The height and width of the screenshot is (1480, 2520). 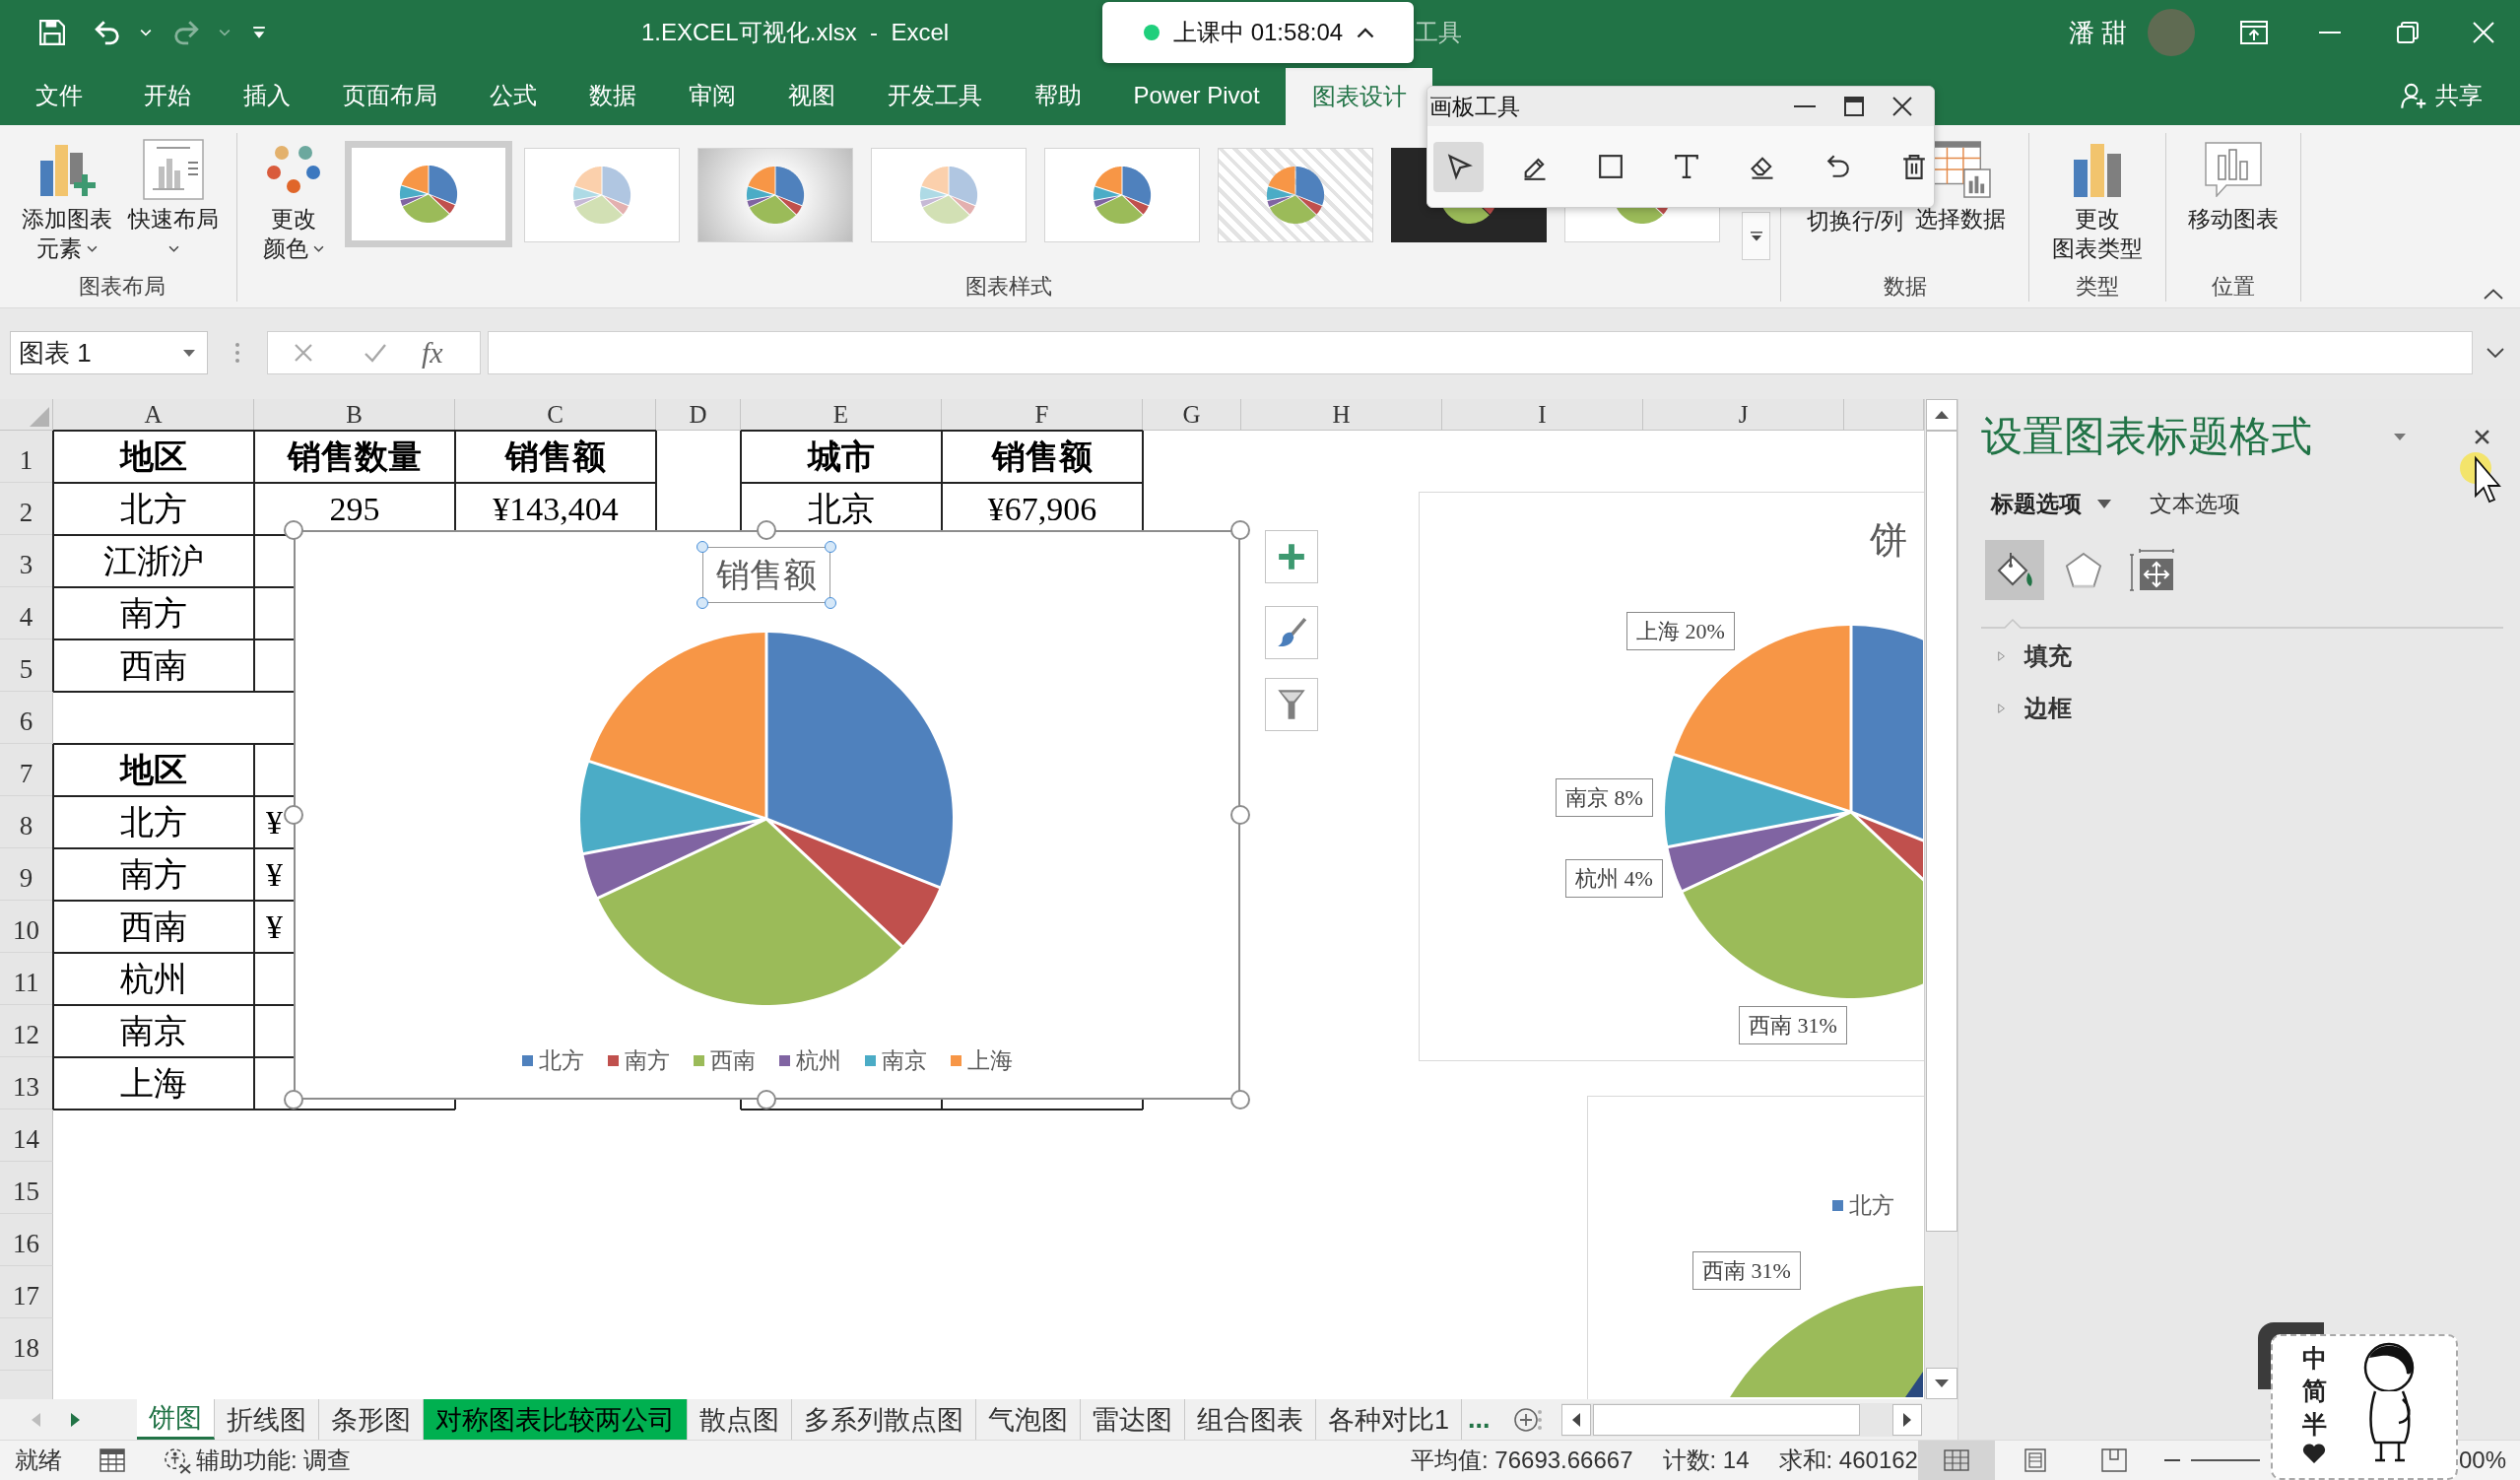 What do you see at coordinates (26, 1292) in the screenshot?
I see `row-header: 17` at bounding box center [26, 1292].